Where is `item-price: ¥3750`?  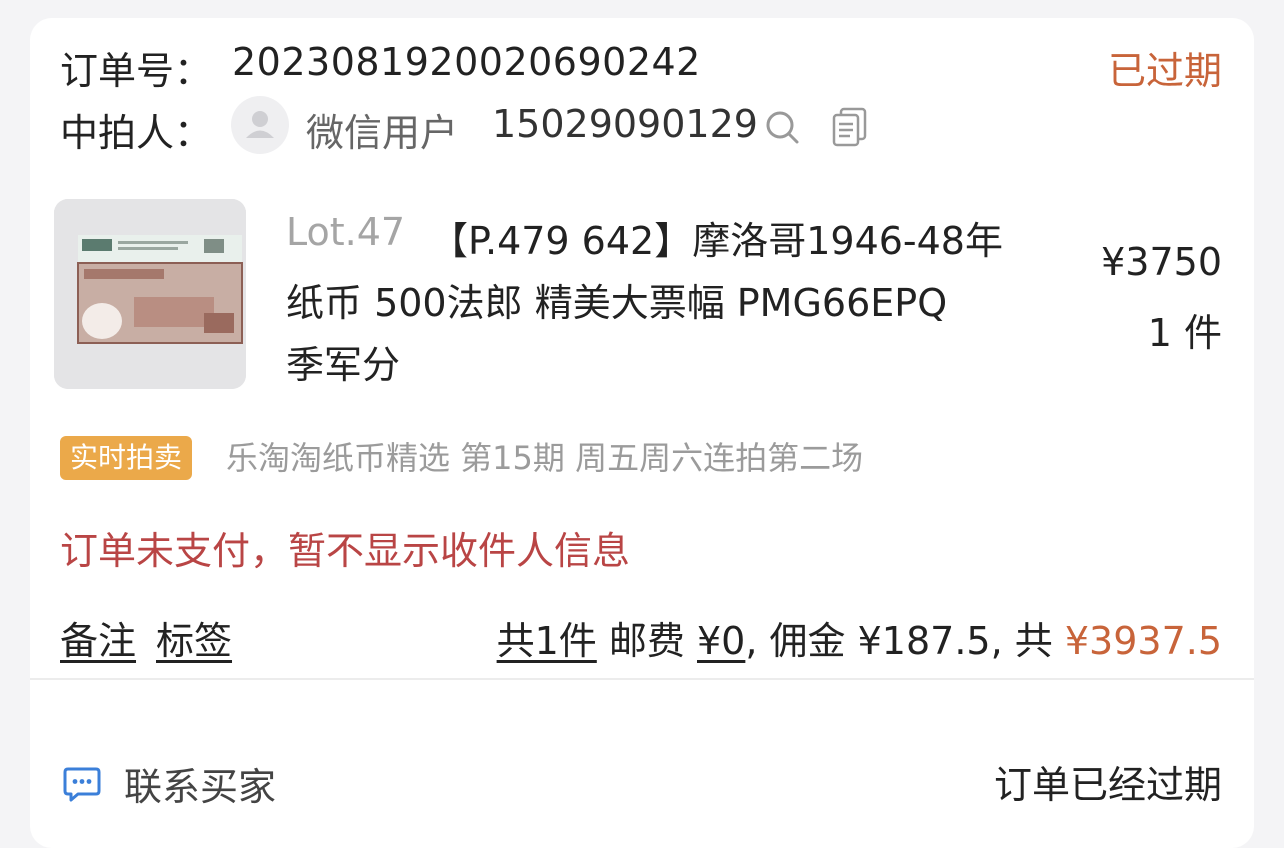
item-price: ¥3750 is located at coordinates (1161, 262).